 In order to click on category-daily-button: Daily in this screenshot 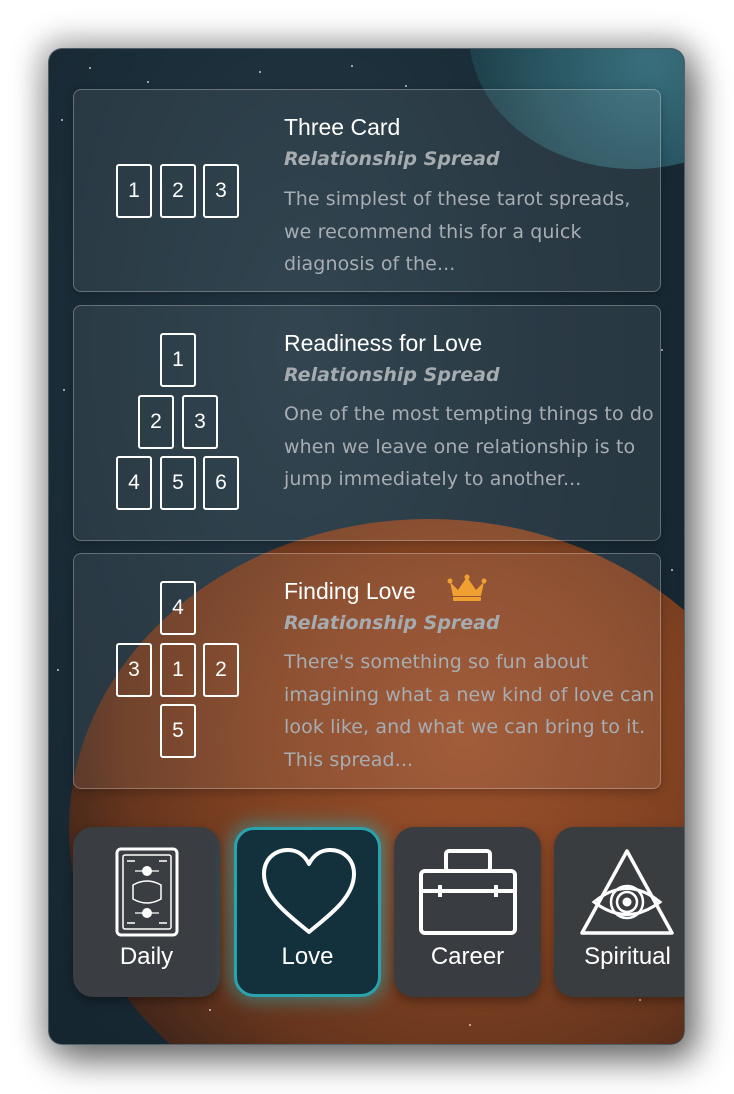, I will do `click(146, 912)`.